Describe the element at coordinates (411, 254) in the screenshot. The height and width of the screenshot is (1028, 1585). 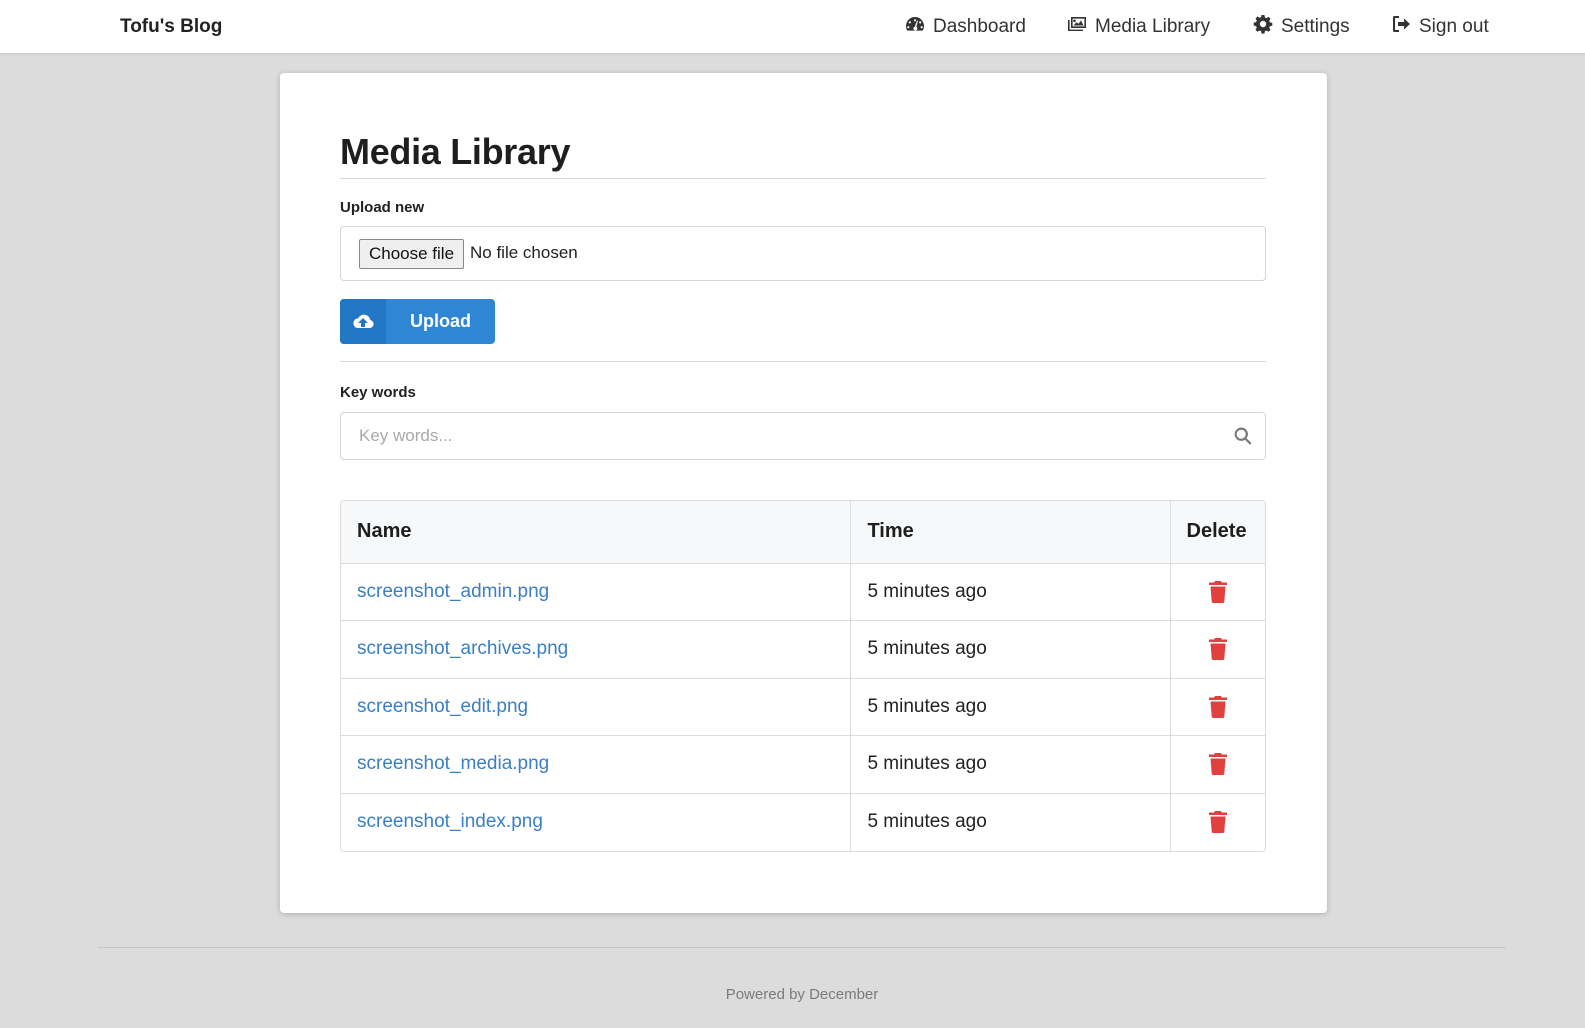
I see `choose-file-button: Choose file` at that location.